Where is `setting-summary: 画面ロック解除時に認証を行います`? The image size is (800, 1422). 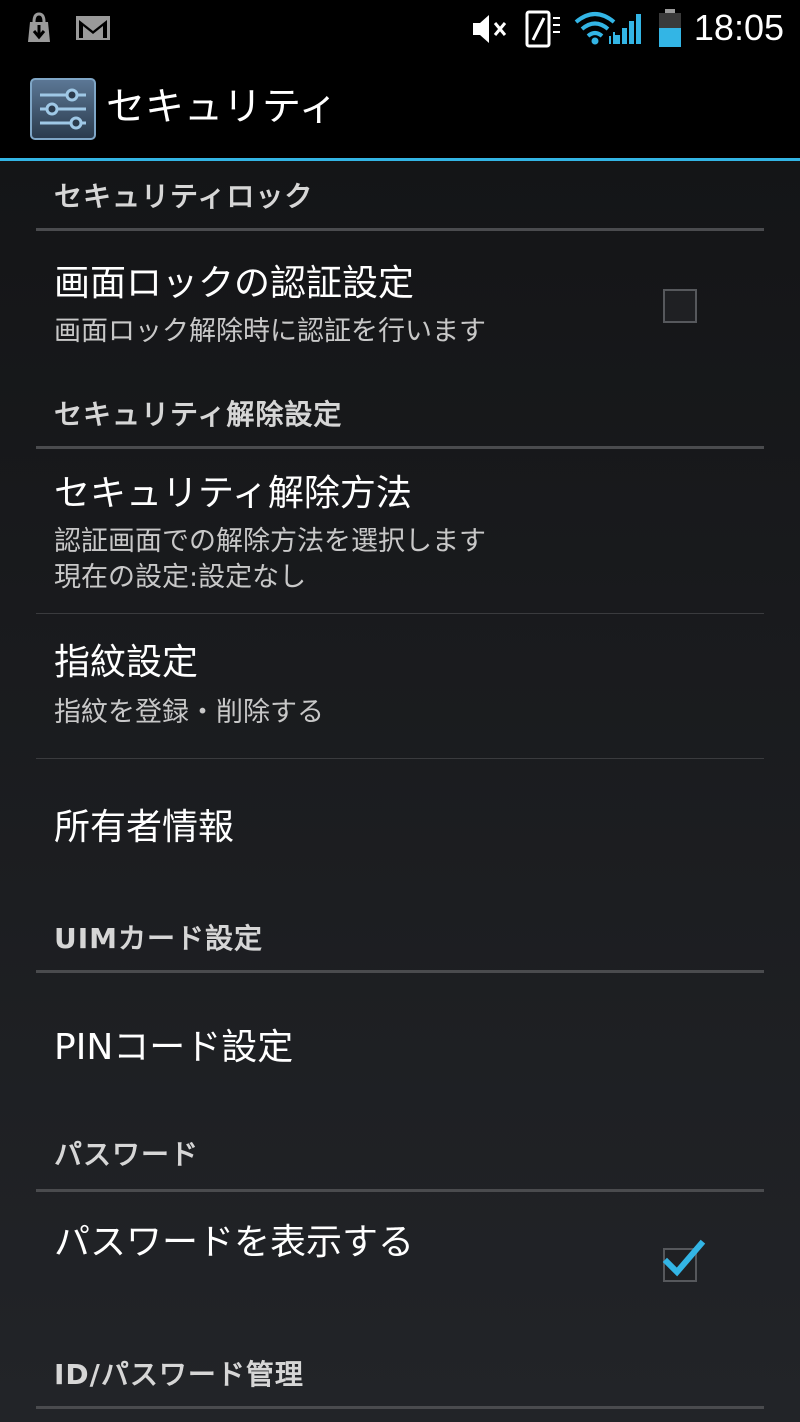
setting-summary: 画面ロック解除時に認証を行います is located at coordinates (270, 331).